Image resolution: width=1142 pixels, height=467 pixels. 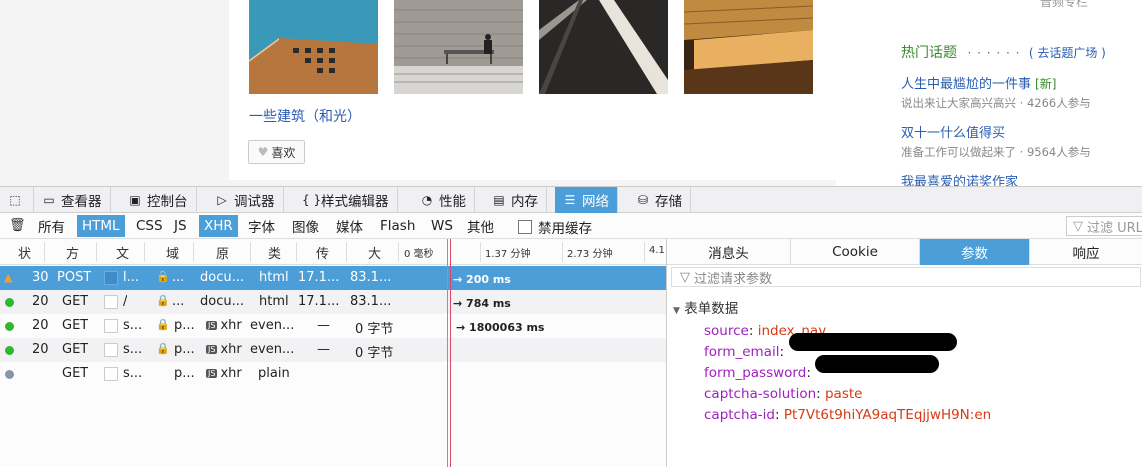 I want to click on pick-element-button: ⬚, so click(x=17, y=200).